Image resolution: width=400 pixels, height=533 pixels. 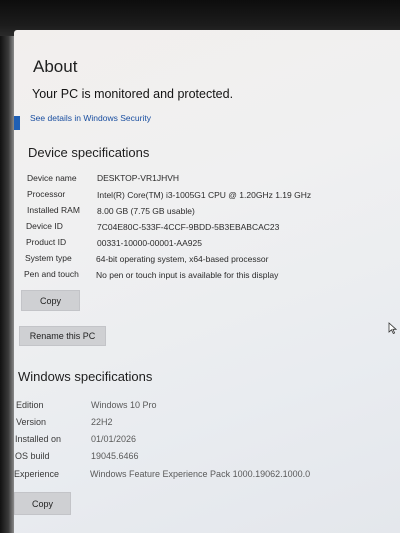 What do you see at coordinates (102, 422) in the screenshot?
I see `spec-value: 22H2` at bounding box center [102, 422].